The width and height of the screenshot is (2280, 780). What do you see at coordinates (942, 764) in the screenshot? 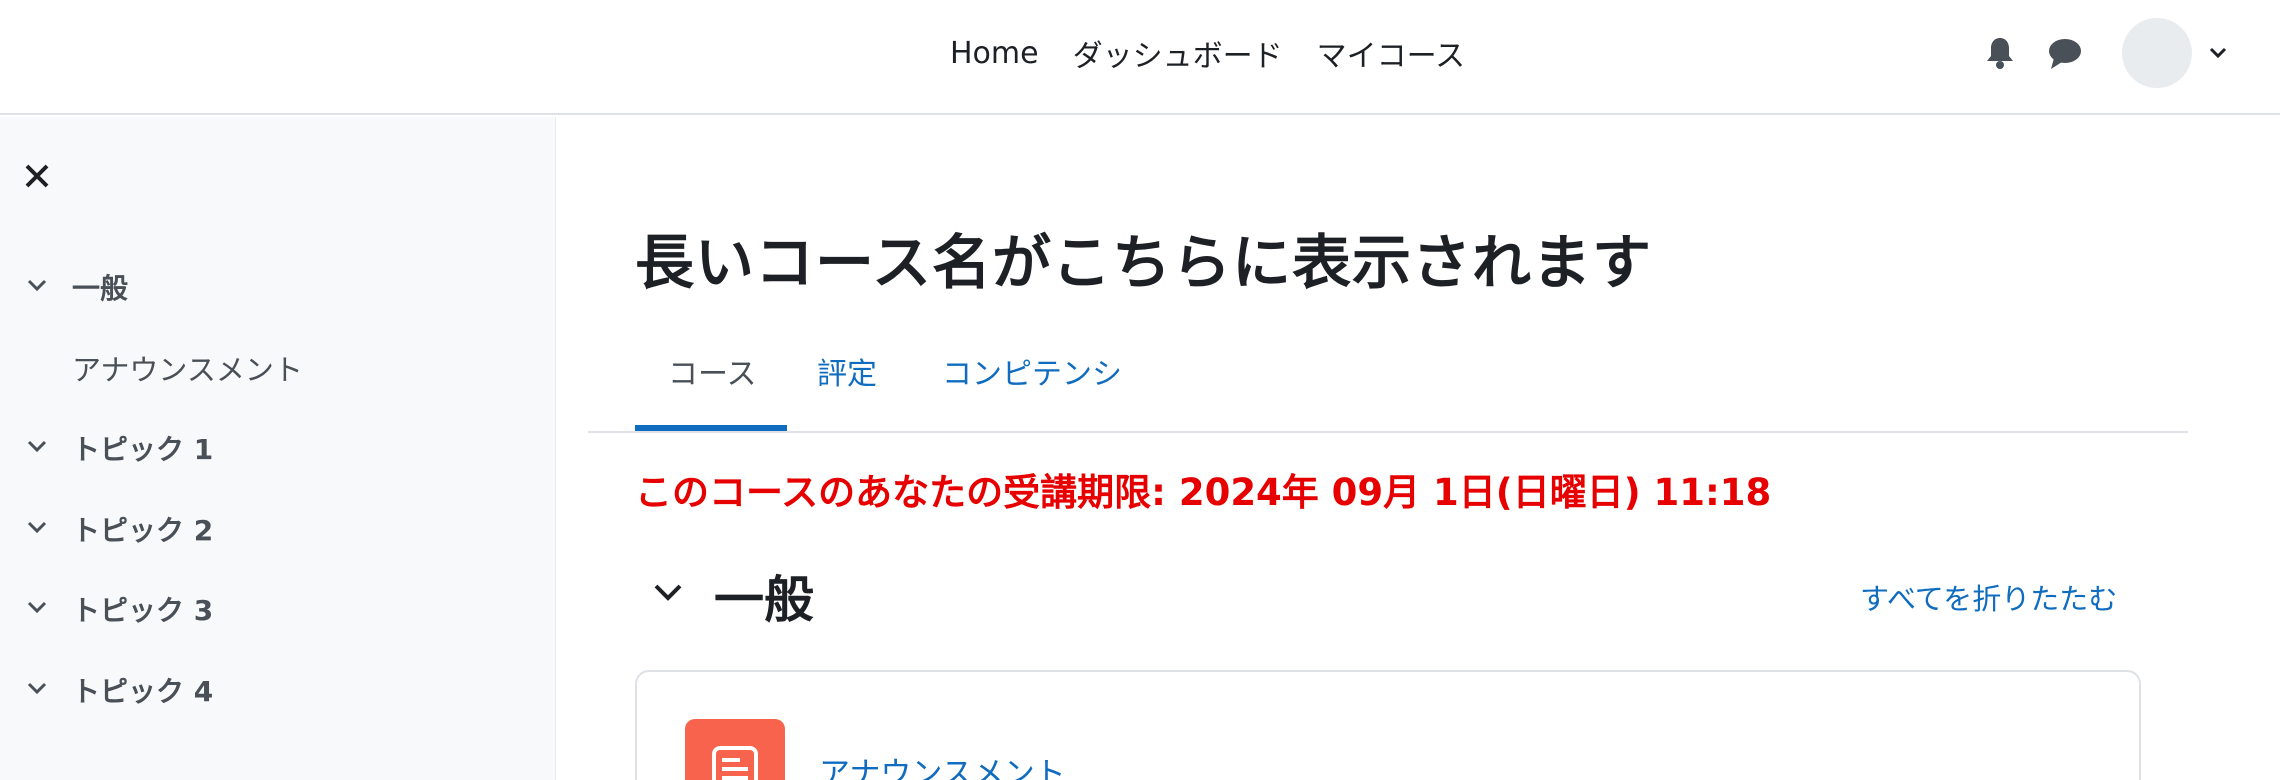
I see `activity-link-announcements: アナウンスメント` at bounding box center [942, 764].